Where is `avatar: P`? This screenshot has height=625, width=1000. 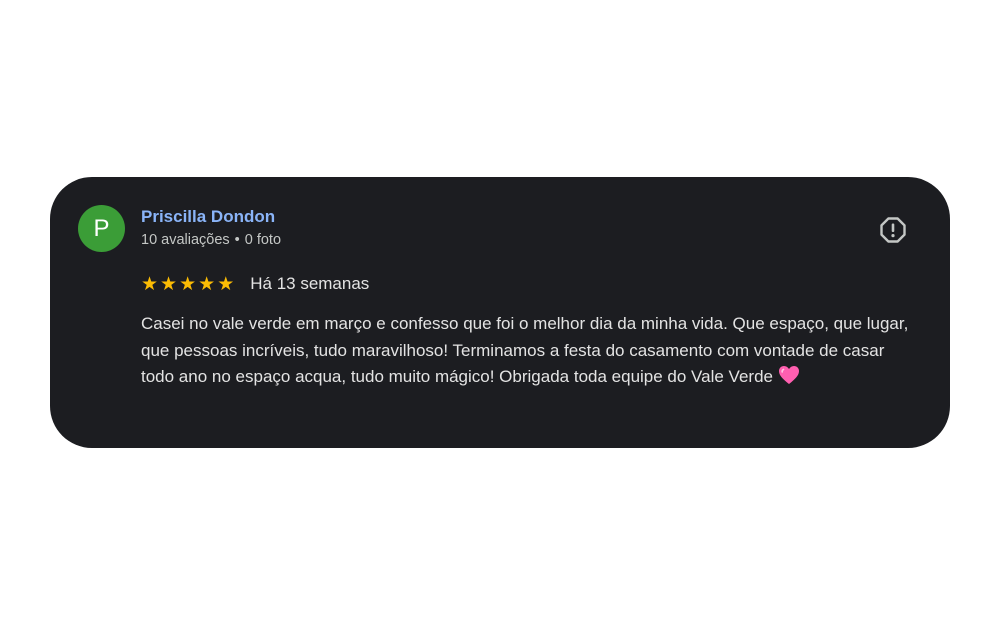
avatar: P is located at coordinates (101, 228).